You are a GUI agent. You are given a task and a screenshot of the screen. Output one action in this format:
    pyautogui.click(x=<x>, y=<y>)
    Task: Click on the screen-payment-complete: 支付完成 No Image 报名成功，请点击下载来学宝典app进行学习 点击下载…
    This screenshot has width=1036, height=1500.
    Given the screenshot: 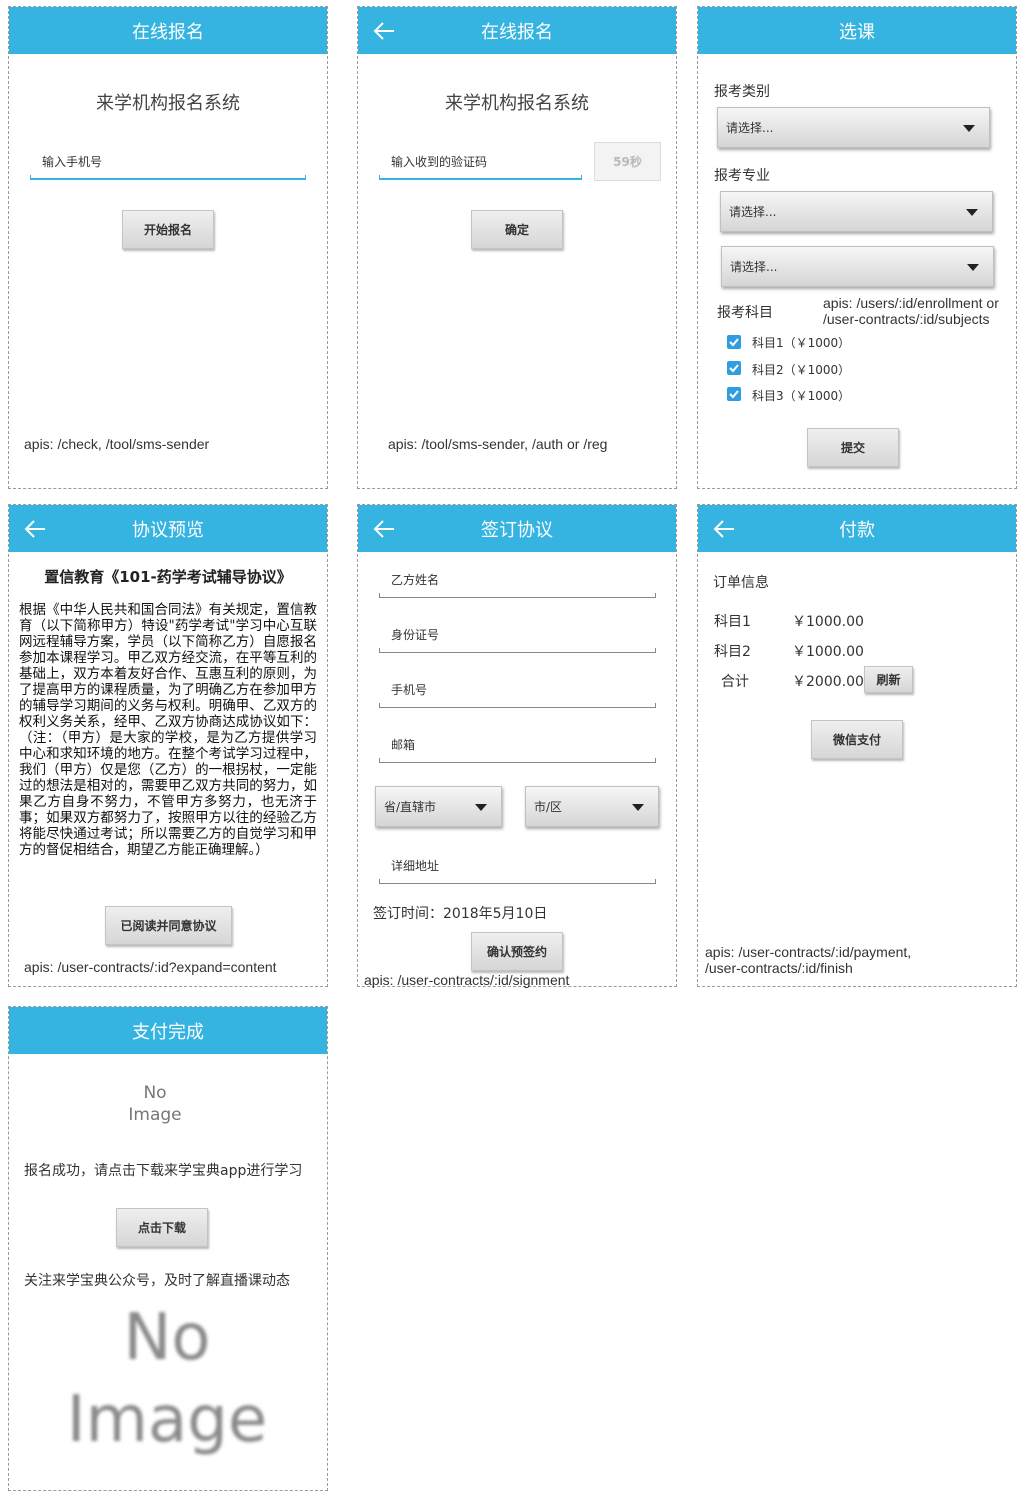 What is the action you would take?
    pyautogui.click(x=168, y=1248)
    